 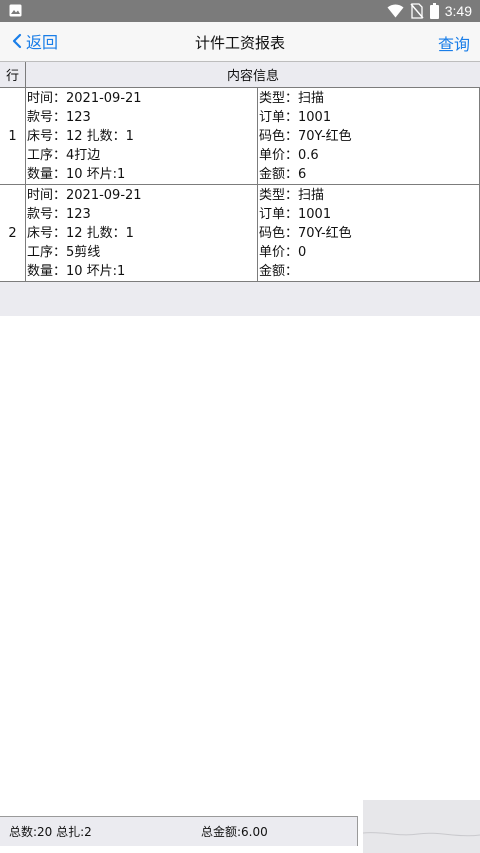 I want to click on page-title: 计件工资报表, so click(x=239, y=43).